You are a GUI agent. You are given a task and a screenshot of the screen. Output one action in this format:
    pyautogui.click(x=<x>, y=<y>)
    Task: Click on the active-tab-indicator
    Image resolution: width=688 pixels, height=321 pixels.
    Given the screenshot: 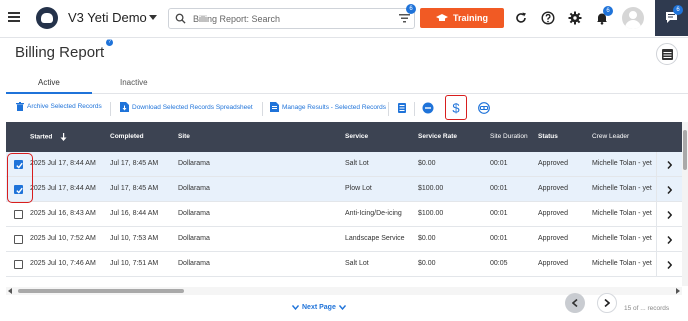 What is the action you would take?
    pyautogui.click(x=49, y=93)
    